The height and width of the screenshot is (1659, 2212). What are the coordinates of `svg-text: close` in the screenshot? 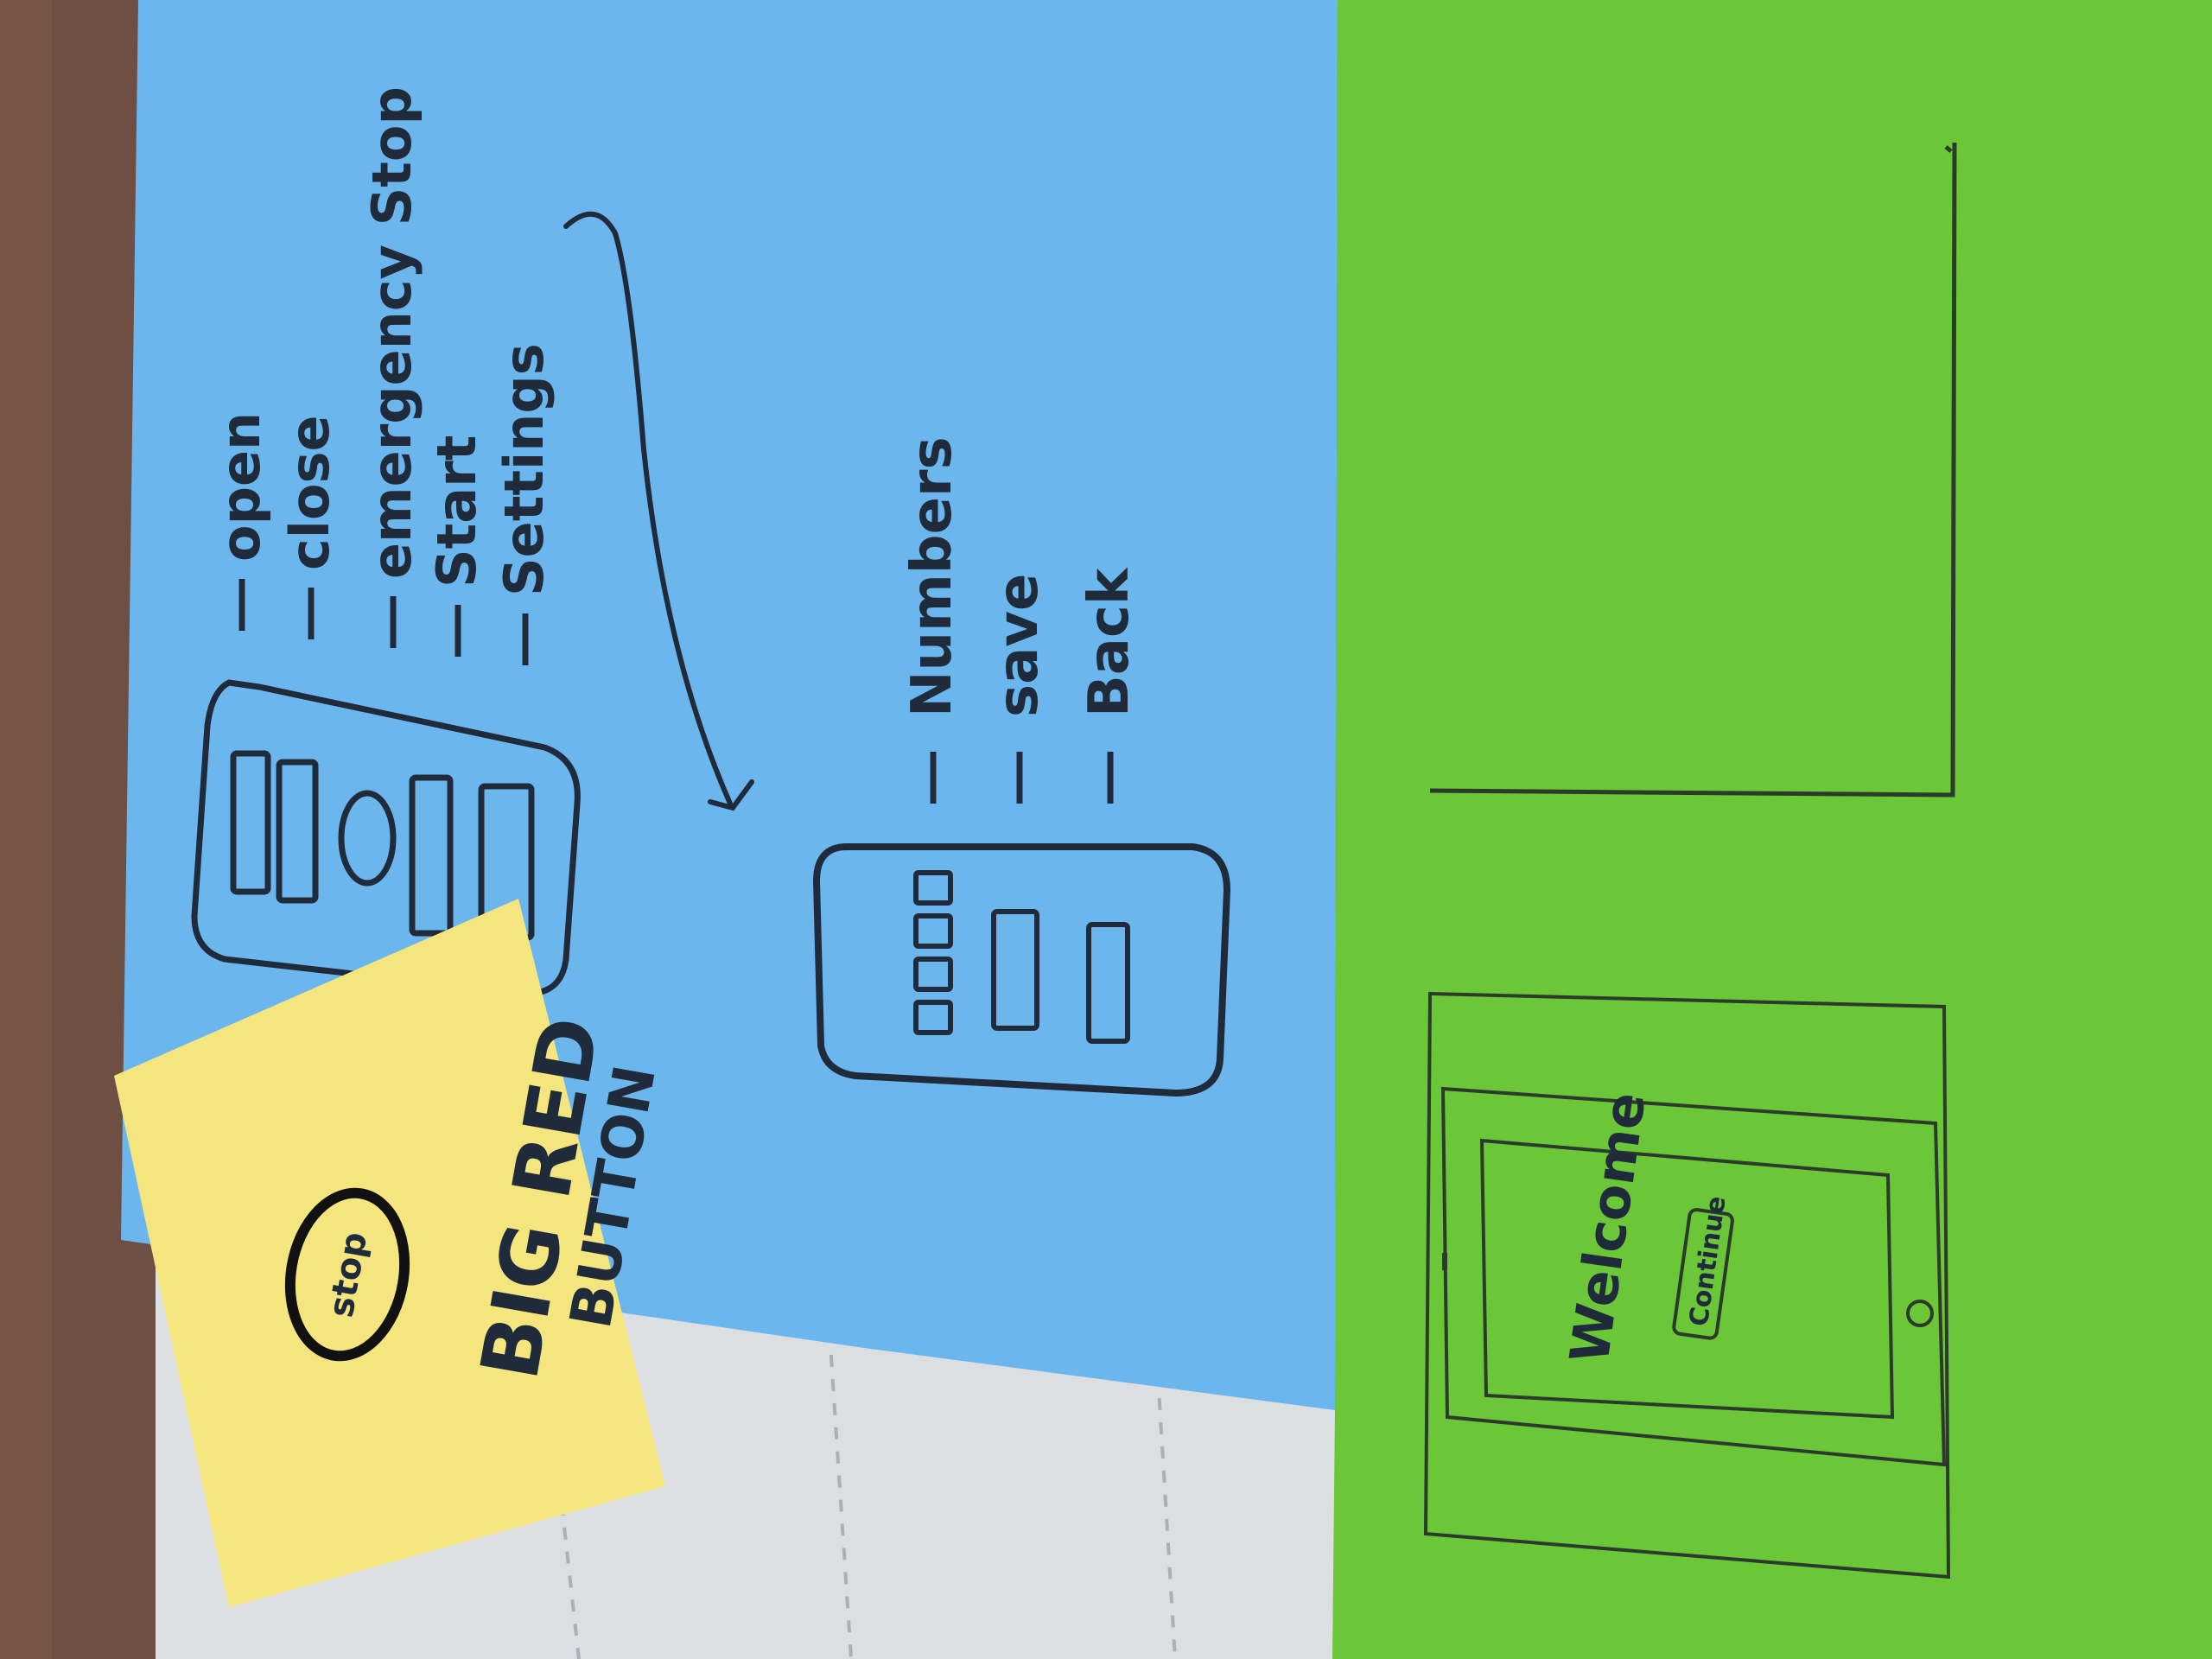 It's located at (309, 492).